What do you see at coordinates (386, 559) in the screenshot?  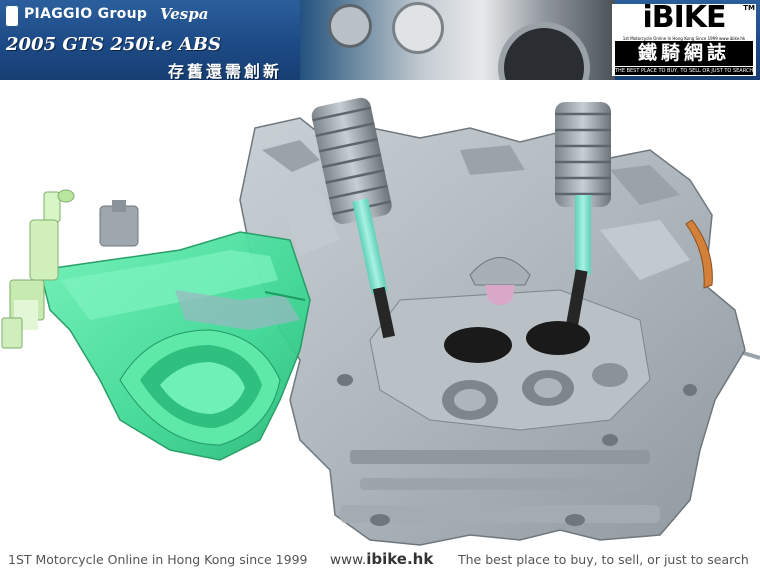 I see `url-domain: ibike` at bounding box center [386, 559].